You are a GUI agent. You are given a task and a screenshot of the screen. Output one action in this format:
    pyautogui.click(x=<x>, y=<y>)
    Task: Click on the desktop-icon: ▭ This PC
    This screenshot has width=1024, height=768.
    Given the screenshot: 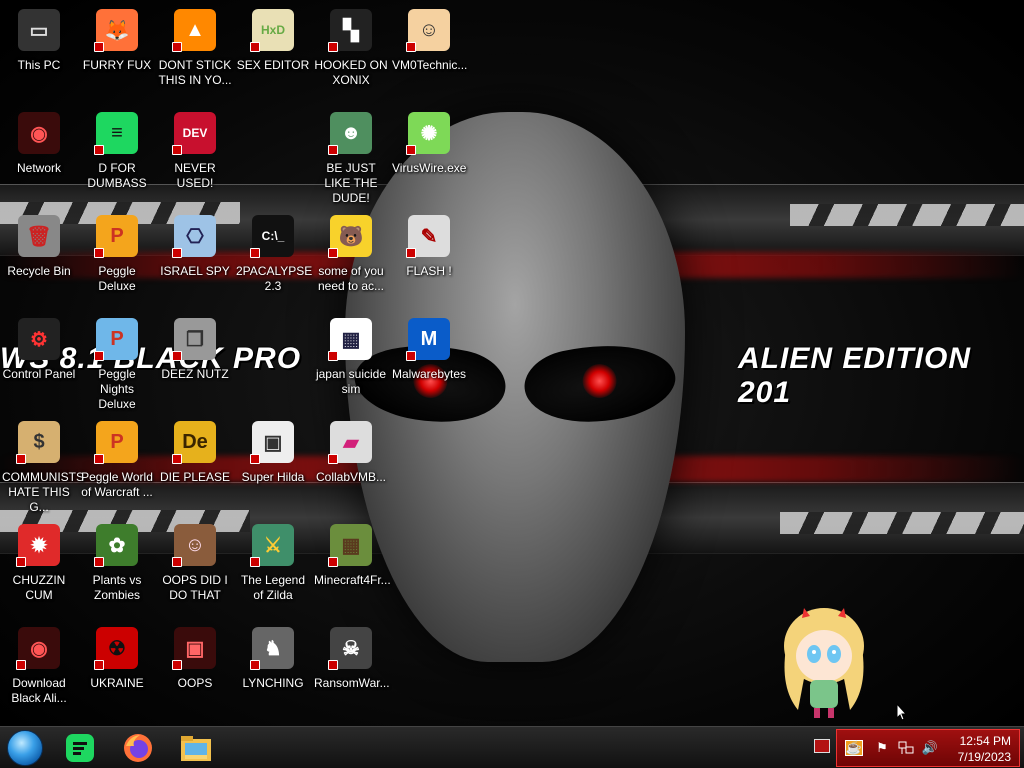 What is the action you would take?
    pyautogui.click(x=39, y=39)
    